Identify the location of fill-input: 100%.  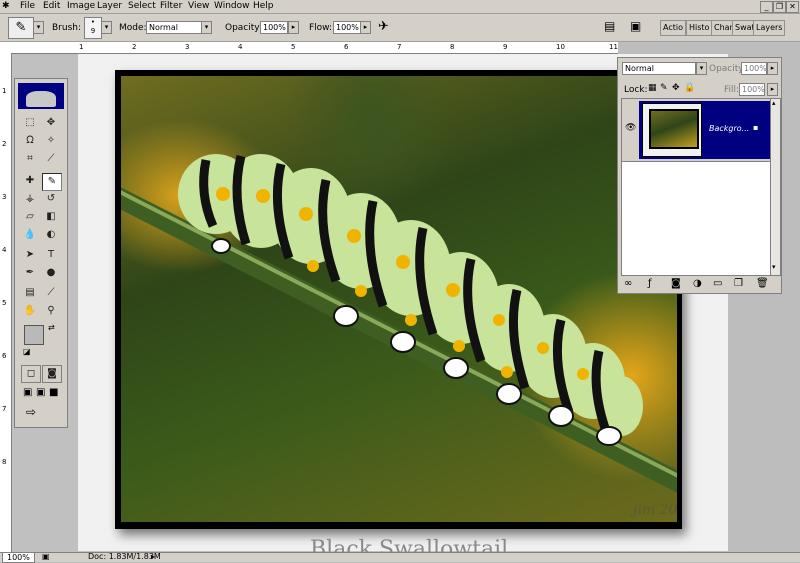
(752, 89).